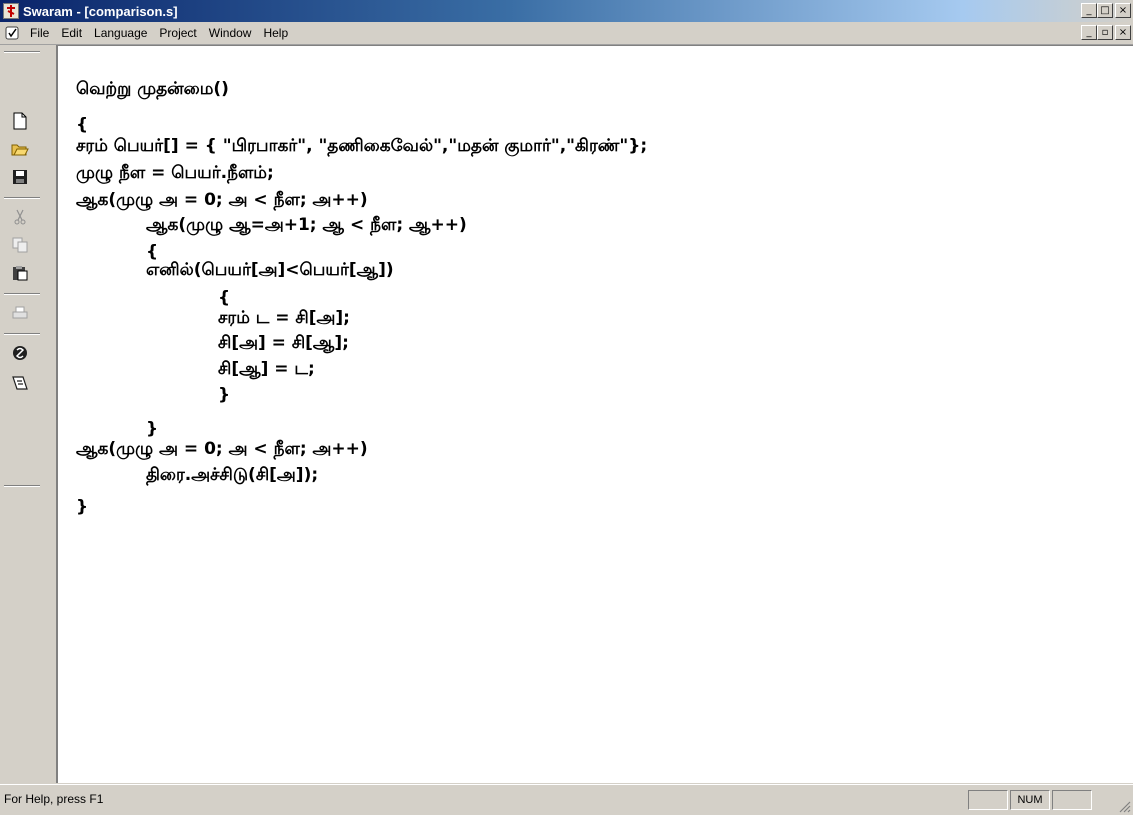  What do you see at coordinates (12, 33) in the screenshot?
I see `document-icon` at bounding box center [12, 33].